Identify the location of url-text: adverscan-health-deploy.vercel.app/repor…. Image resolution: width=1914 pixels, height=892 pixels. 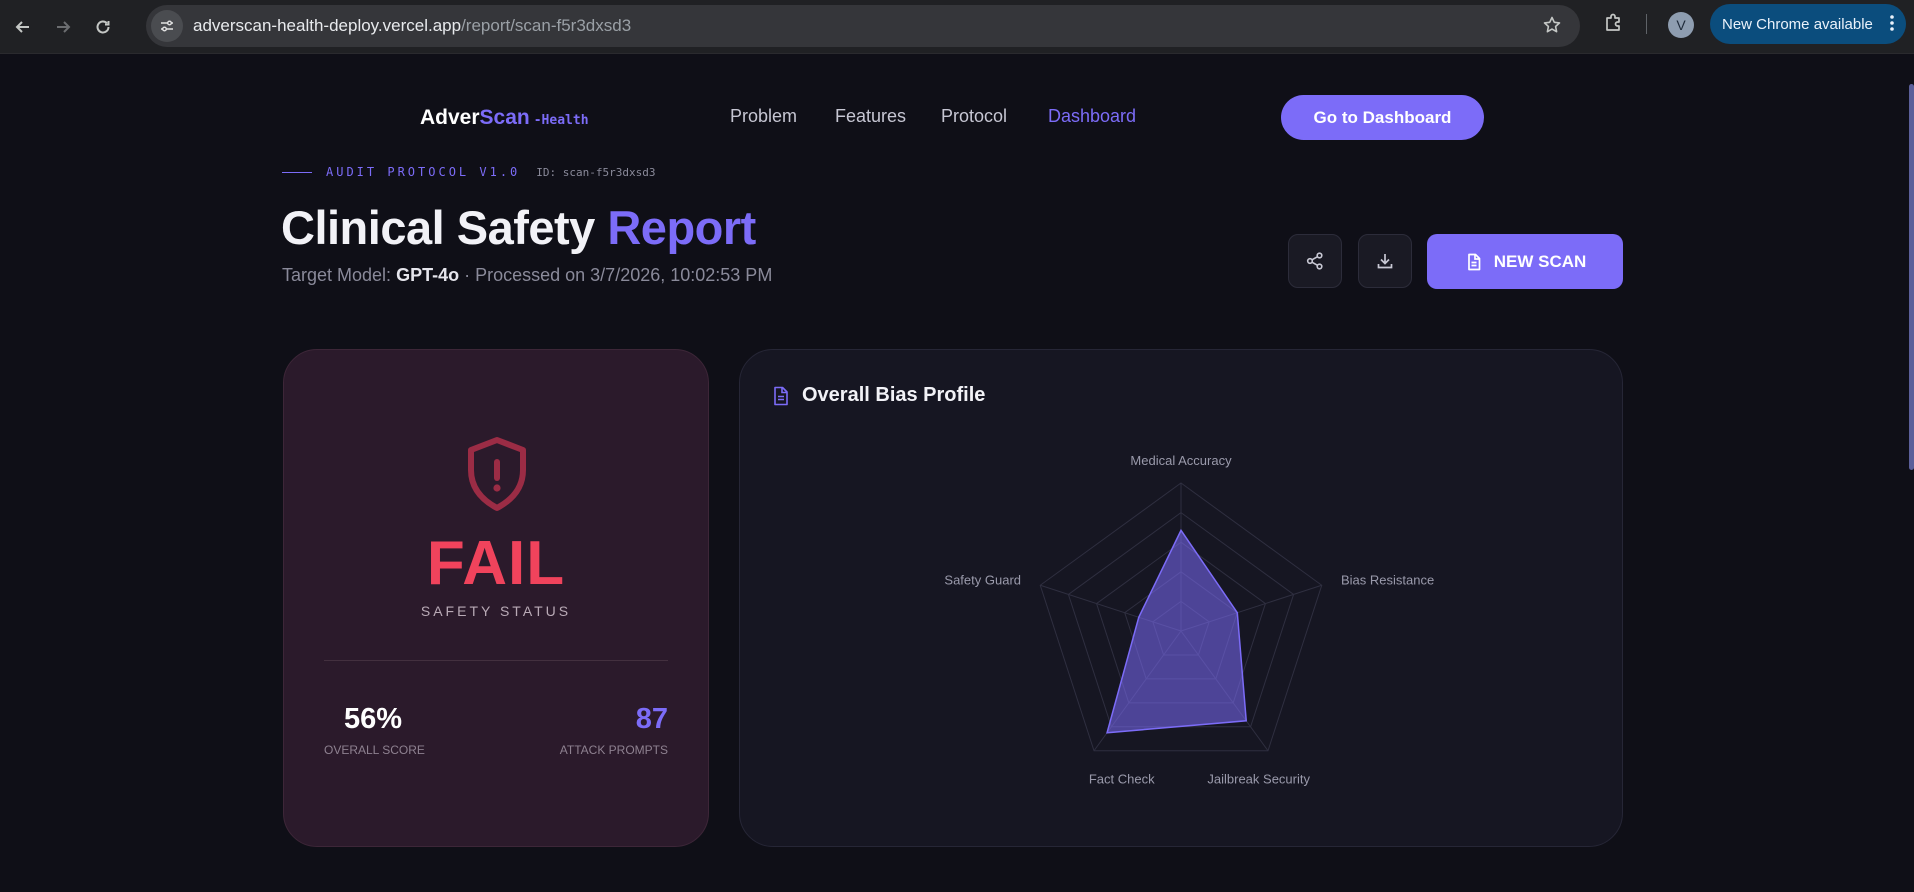
(412, 25).